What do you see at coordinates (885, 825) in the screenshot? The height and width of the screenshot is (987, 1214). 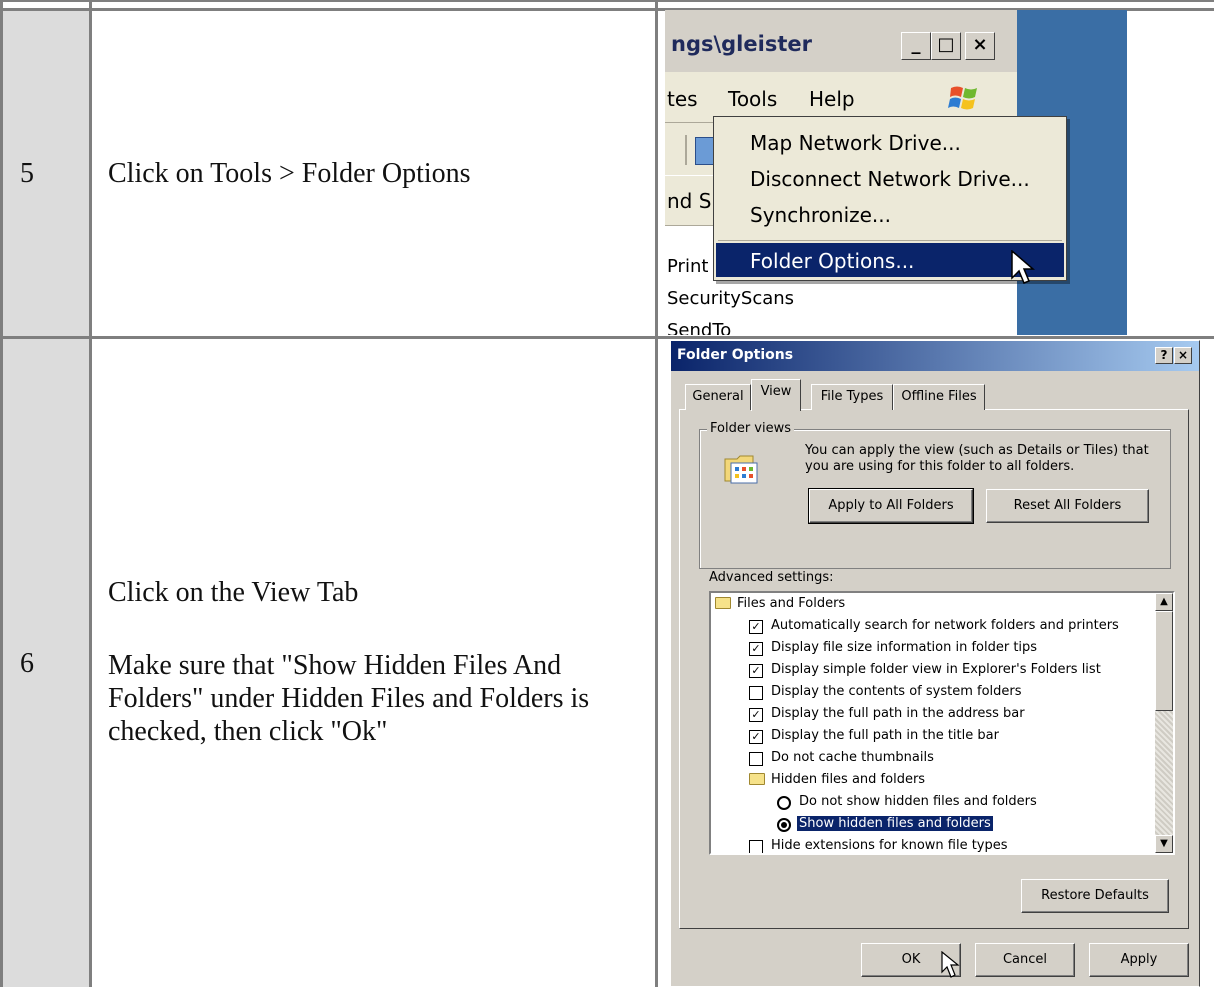 I see `setting-radio-selected: Show hidden files and folders` at bounding box center [885, 825].